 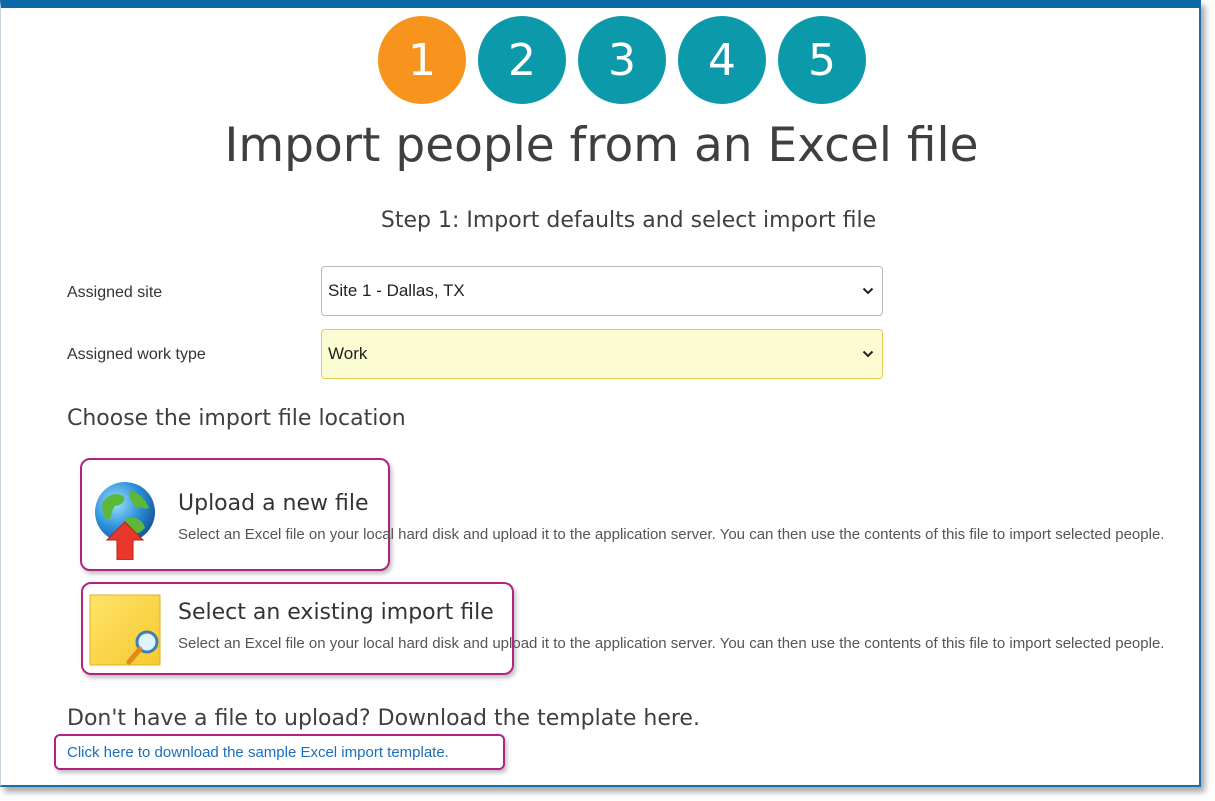 I want to click on globe-upload-icon, so click(x=125, y=522).